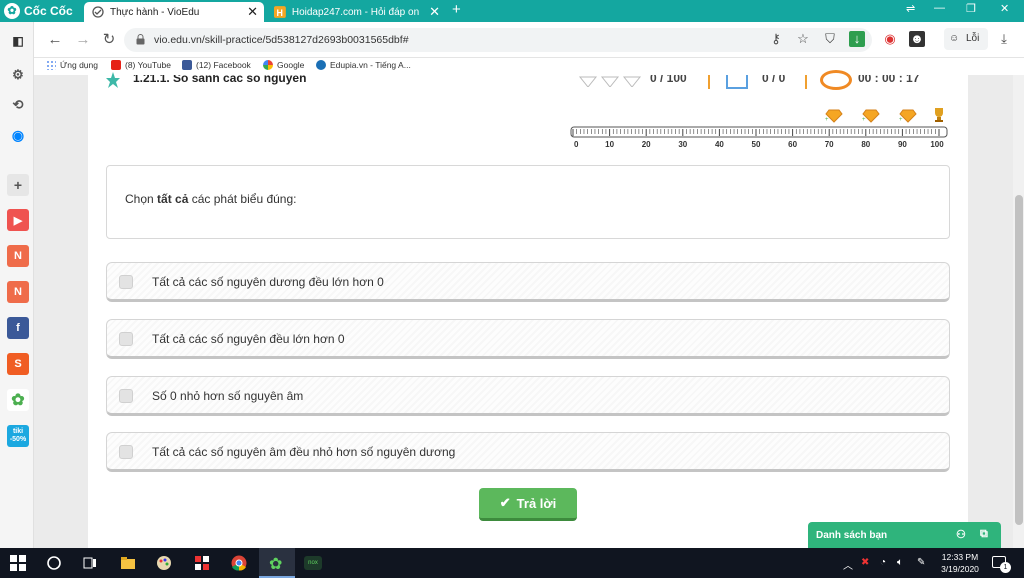 Image resolution: width=1024 pixels, height=578 pixels. Describe the element at coordinates (268, 282) in the screenshot. I see `option-text: Tất cả các số nguyên dương đều lớn hơn 0` at that location.